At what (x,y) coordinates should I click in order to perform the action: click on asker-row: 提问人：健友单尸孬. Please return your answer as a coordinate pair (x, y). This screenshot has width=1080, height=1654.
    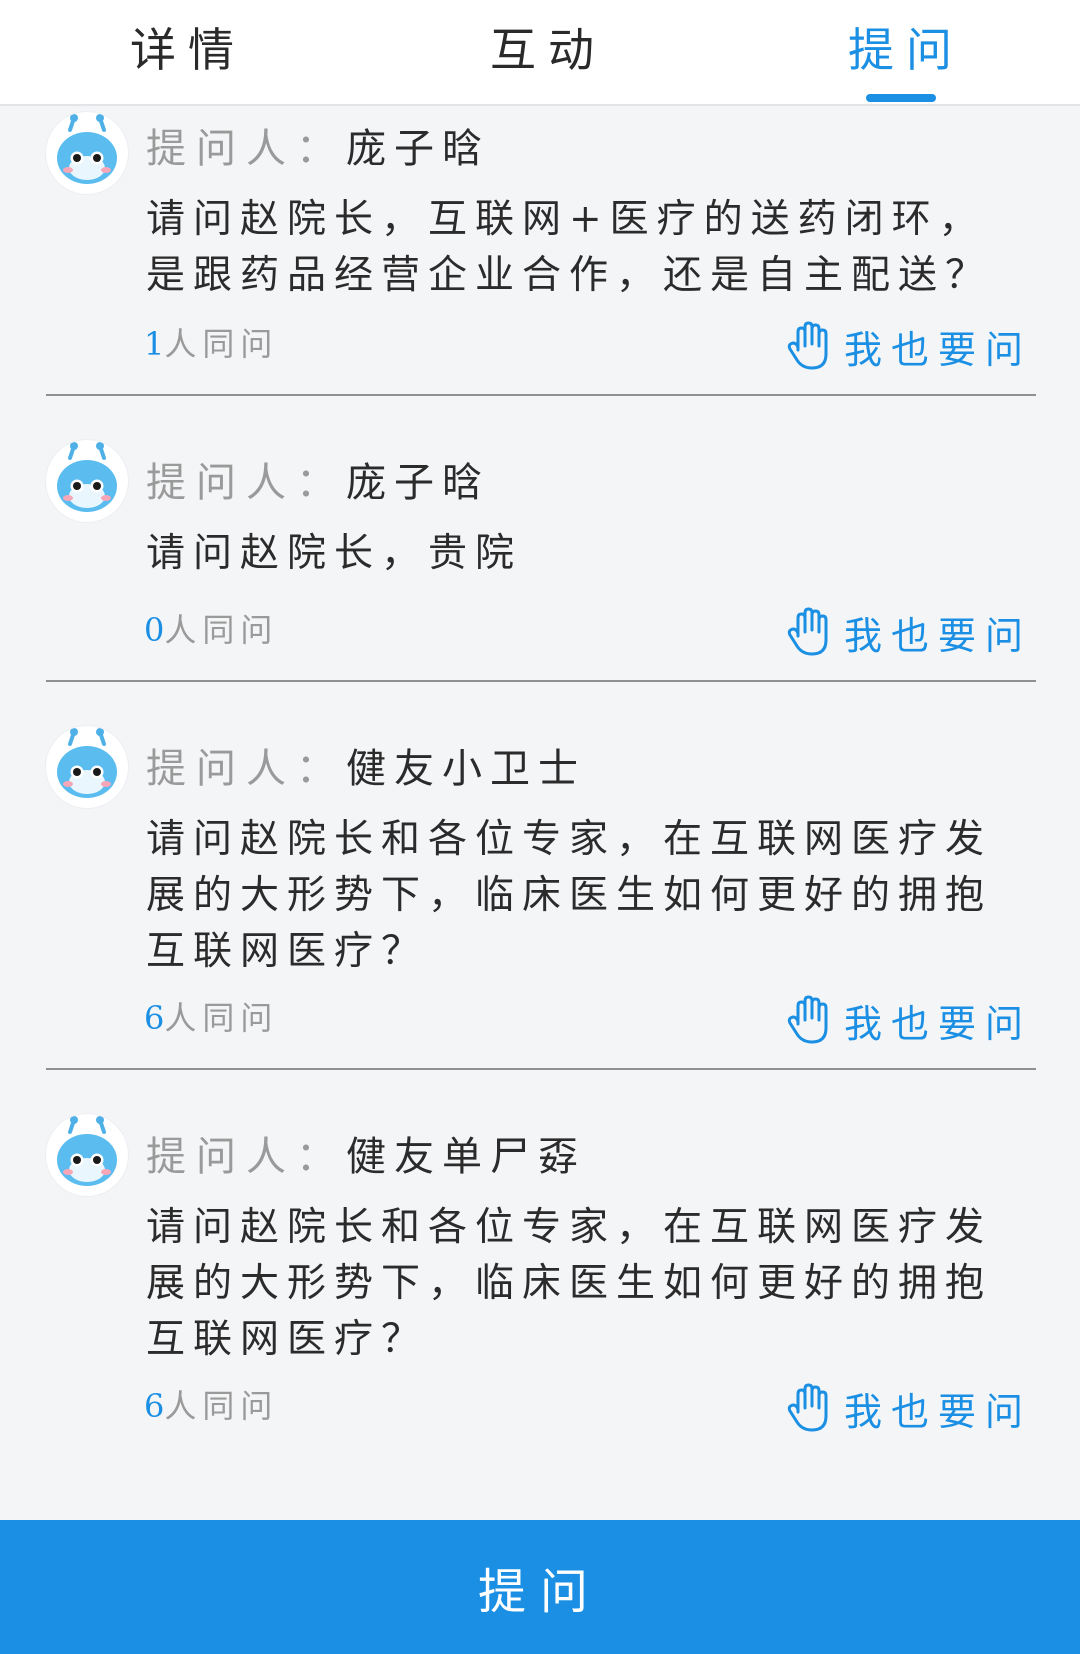
    Looking at the image, I should click on (366, 1157).